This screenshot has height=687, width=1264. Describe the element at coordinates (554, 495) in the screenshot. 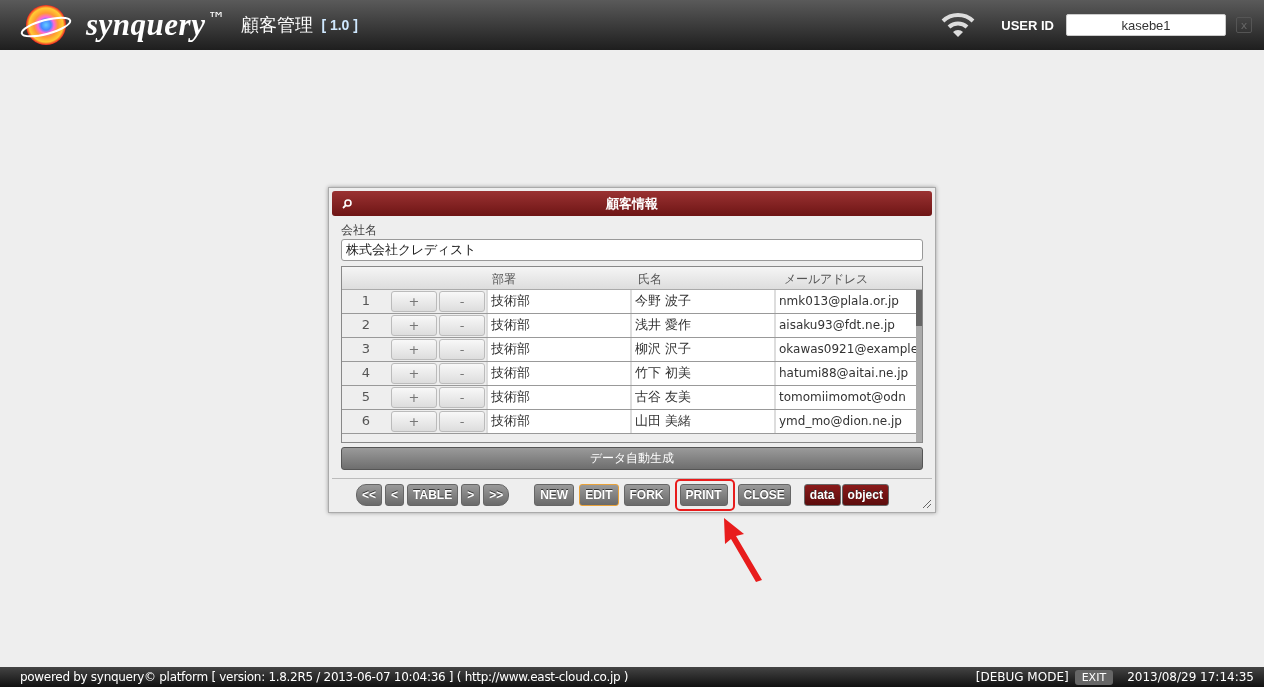

I see `toolbar-button: NEW` at that location.